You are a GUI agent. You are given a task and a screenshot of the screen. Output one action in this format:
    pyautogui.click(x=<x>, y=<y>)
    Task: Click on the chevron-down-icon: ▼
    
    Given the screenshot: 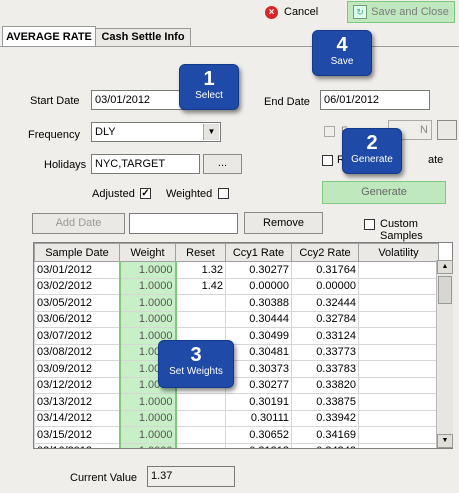 What is the action you would take?
    pyautogui.click(x=211, y=132)
    